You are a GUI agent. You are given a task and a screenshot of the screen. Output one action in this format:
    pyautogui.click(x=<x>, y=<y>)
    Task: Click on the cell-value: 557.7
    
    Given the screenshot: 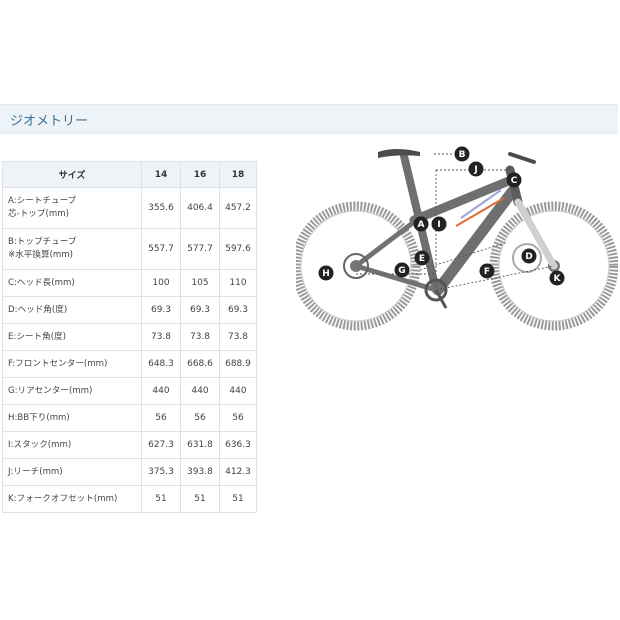 What is the action you would take?
    pyautogui.click(x=161, y=249)
    